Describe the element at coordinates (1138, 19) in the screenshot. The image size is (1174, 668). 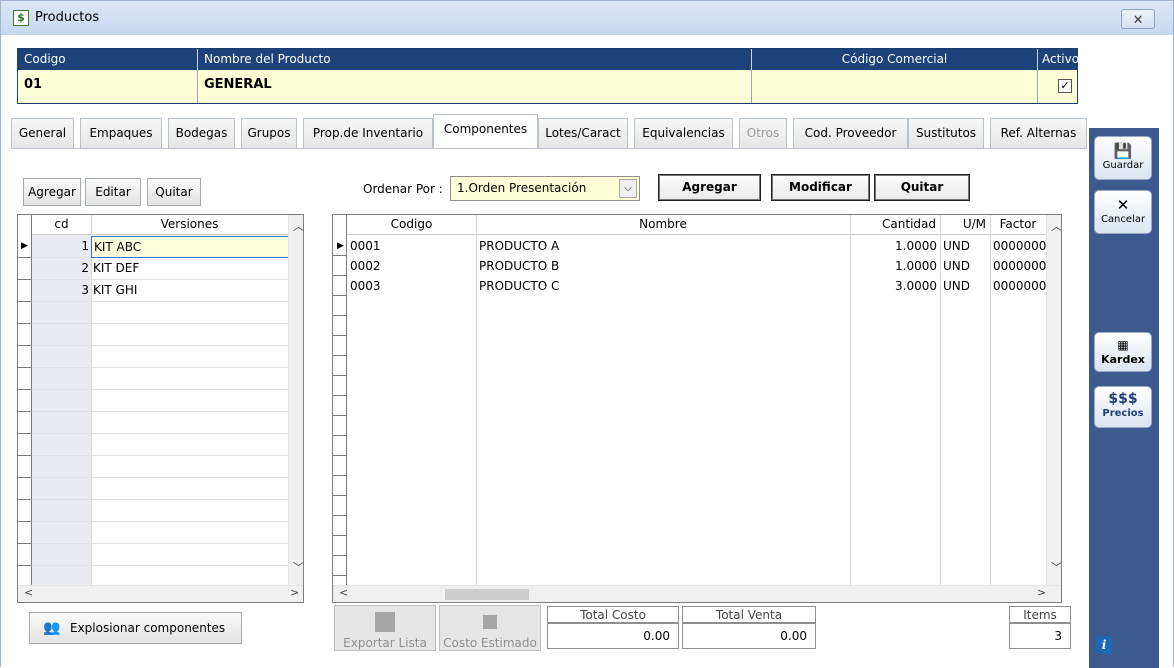
I see `close-button: 🗙` at that location.